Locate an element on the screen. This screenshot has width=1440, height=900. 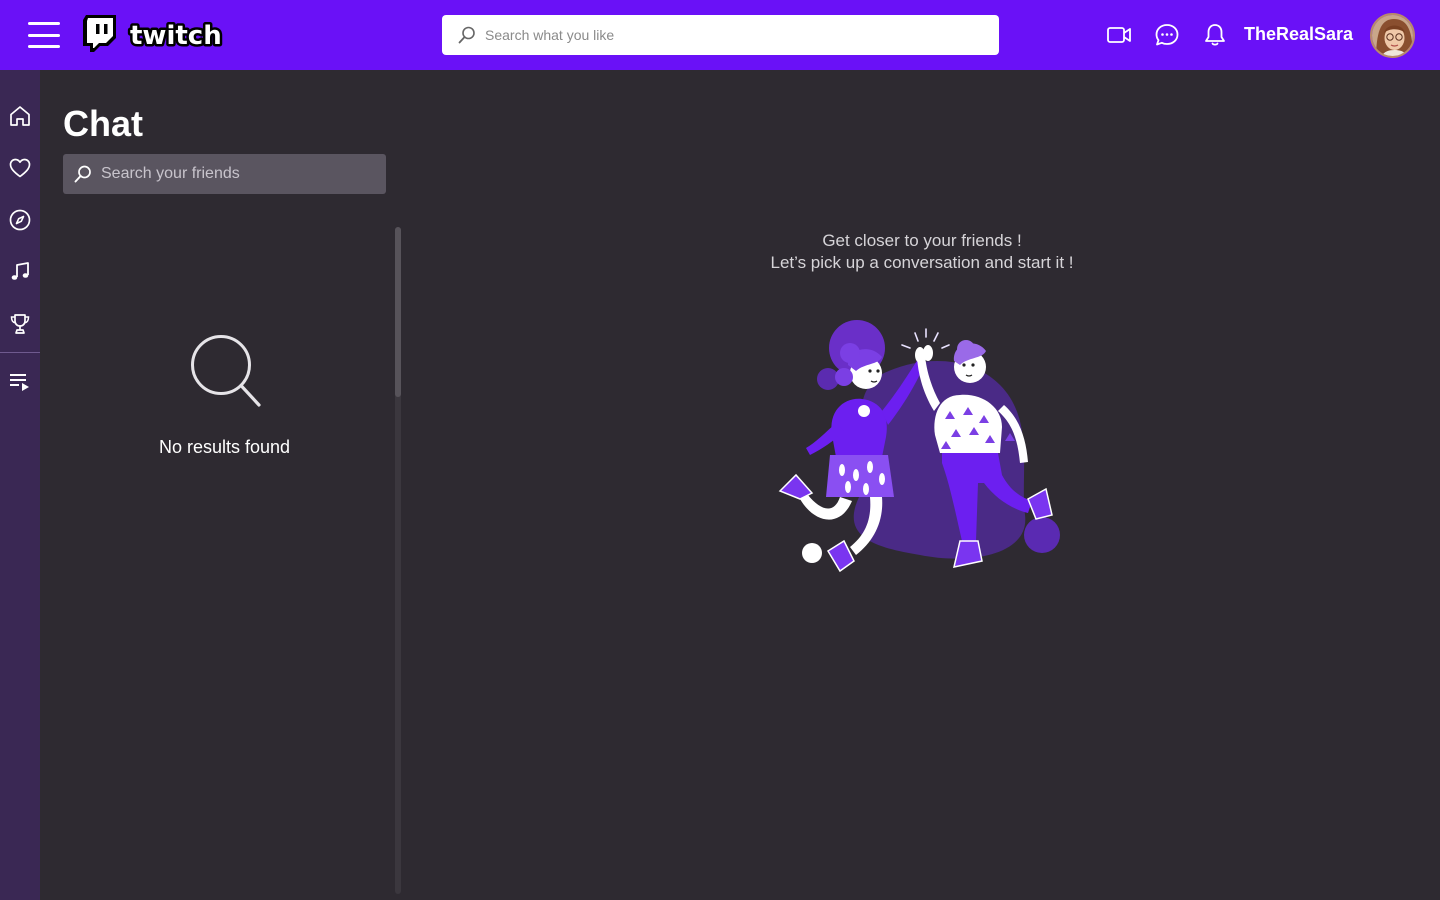
friends-scrollbar is located at coordinates (398, 560).